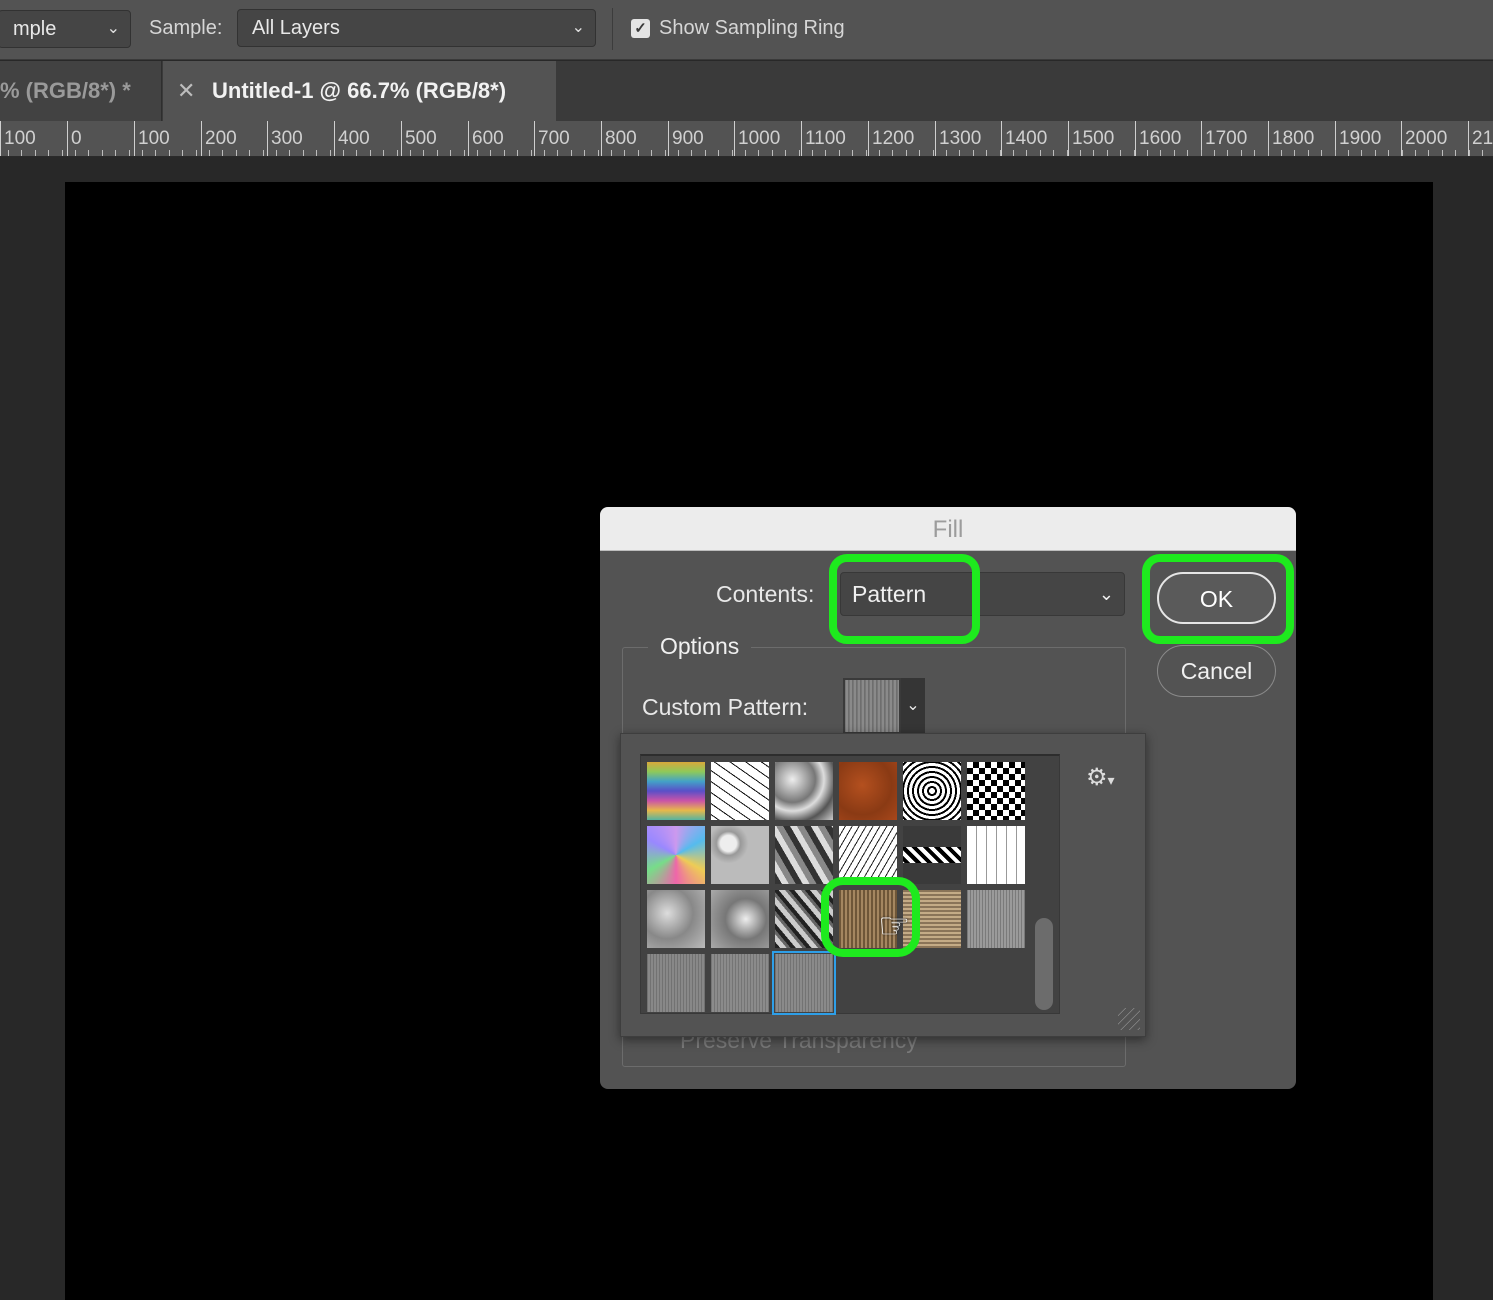  I want to click on ruler-label: 2000, so click(1424, 138).